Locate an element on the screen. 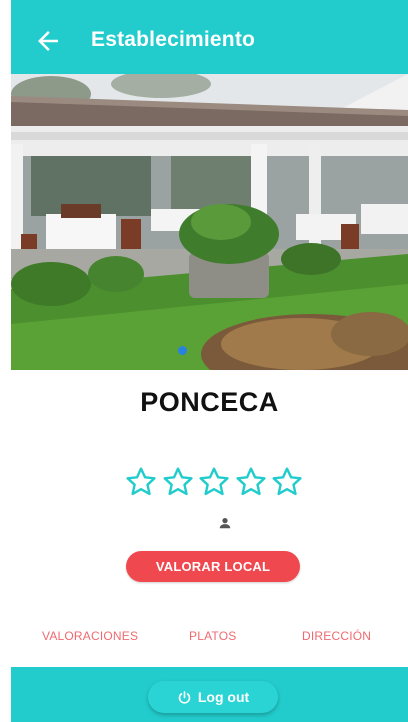 The width and height of the screenshot is (408, 722). tab-platos: PLATOS is located at coordinates (212, 636).